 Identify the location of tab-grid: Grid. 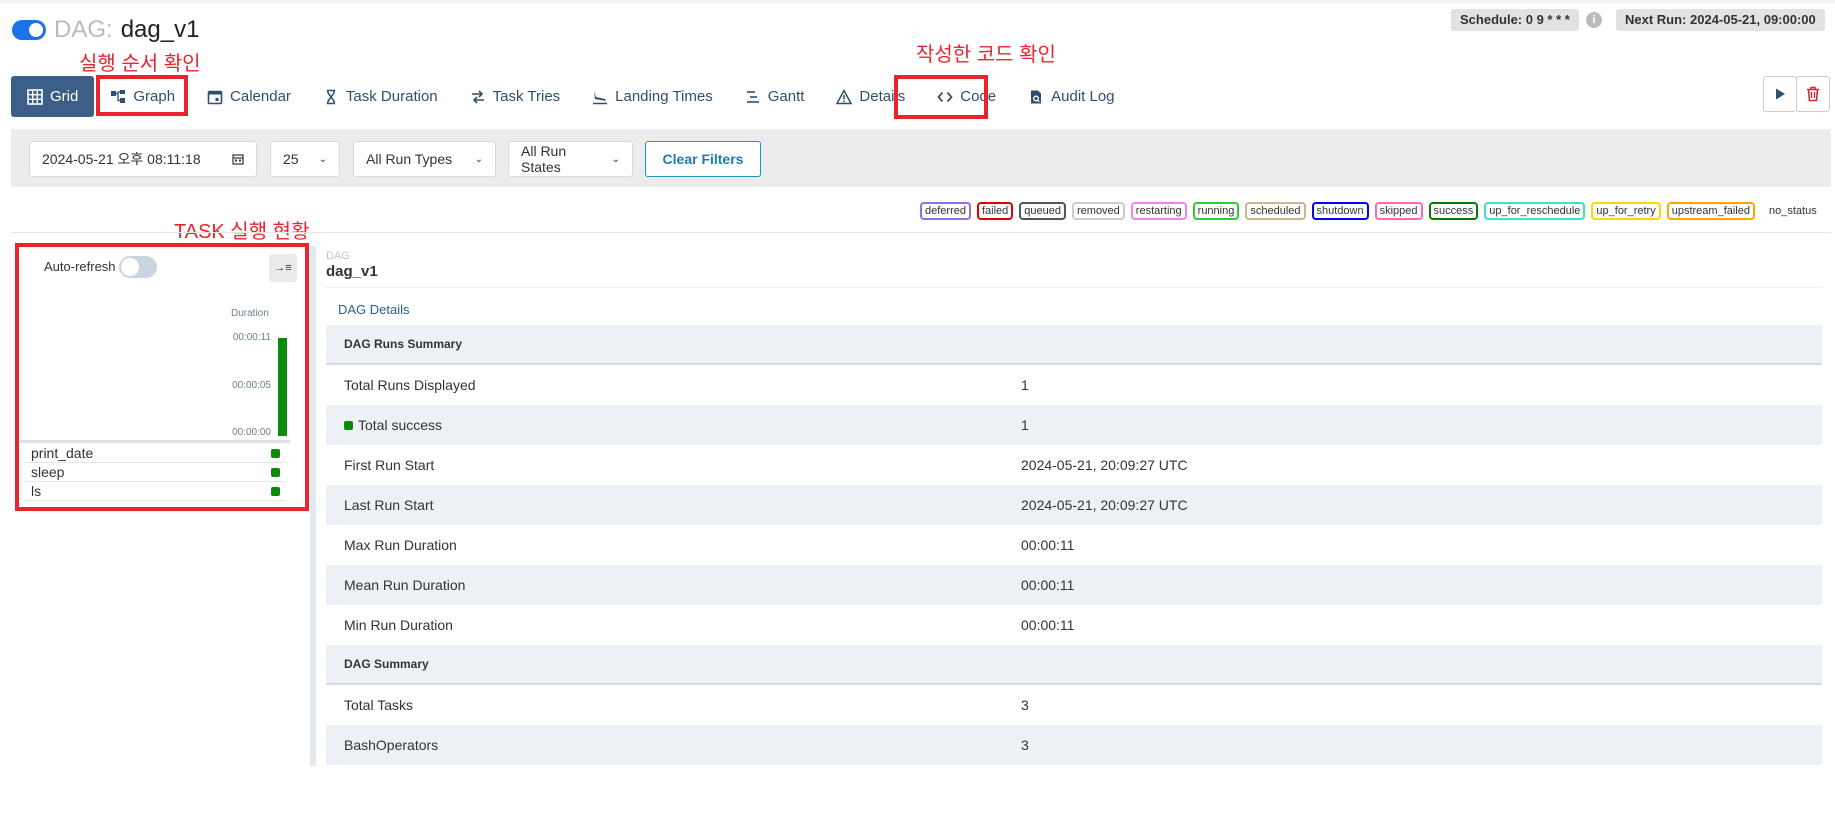
(53, 96).